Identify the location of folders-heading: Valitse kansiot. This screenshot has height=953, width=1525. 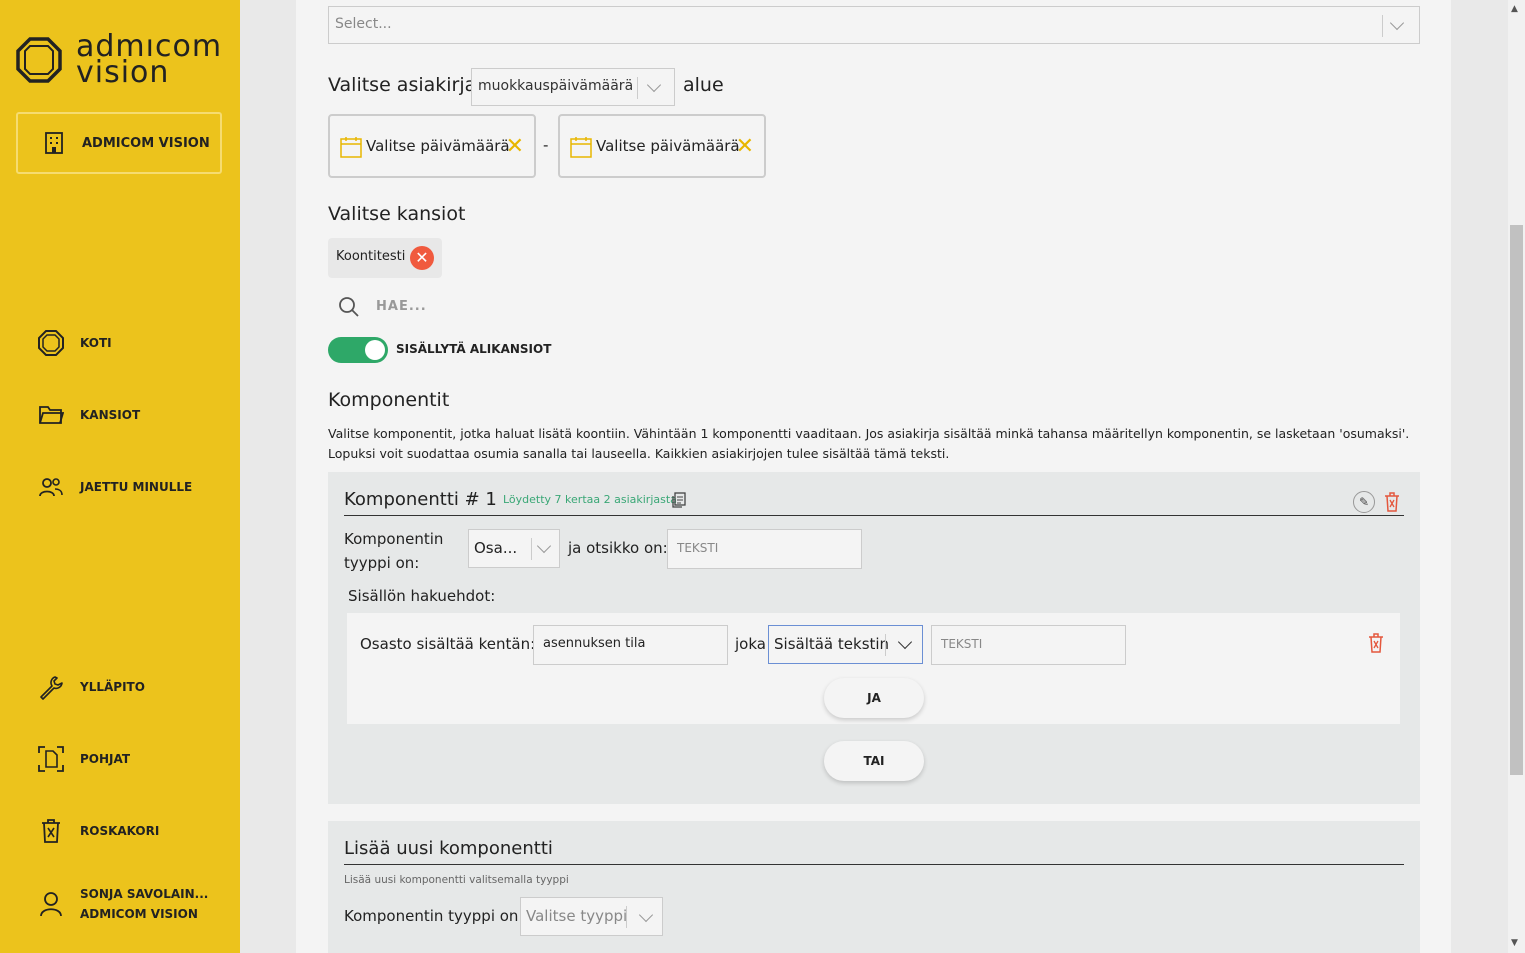
(397, 214).